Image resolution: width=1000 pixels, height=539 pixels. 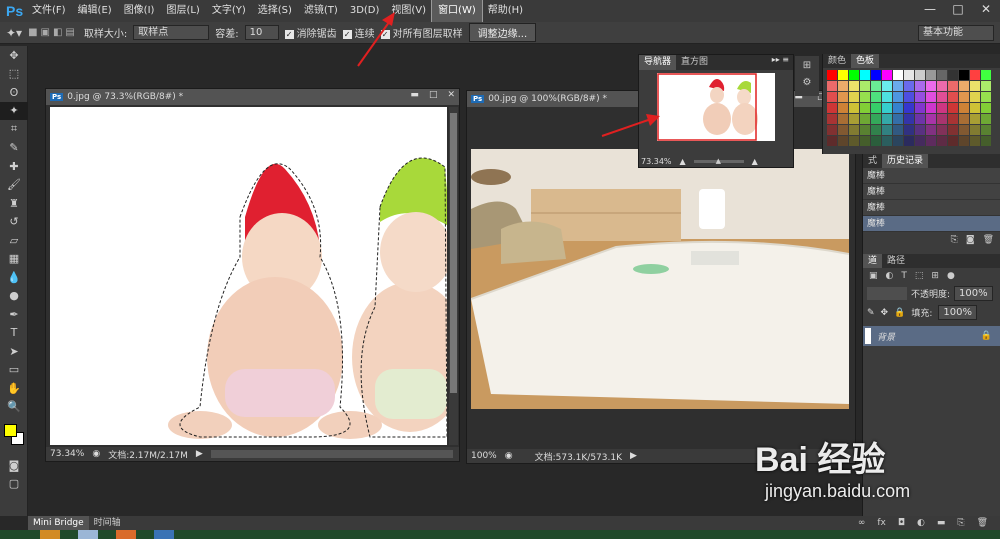 What do you see at coordinates (14, 129) in the screenshot?
I see `crop-tool-icon: ⌗` at bounding box center [14, 129].